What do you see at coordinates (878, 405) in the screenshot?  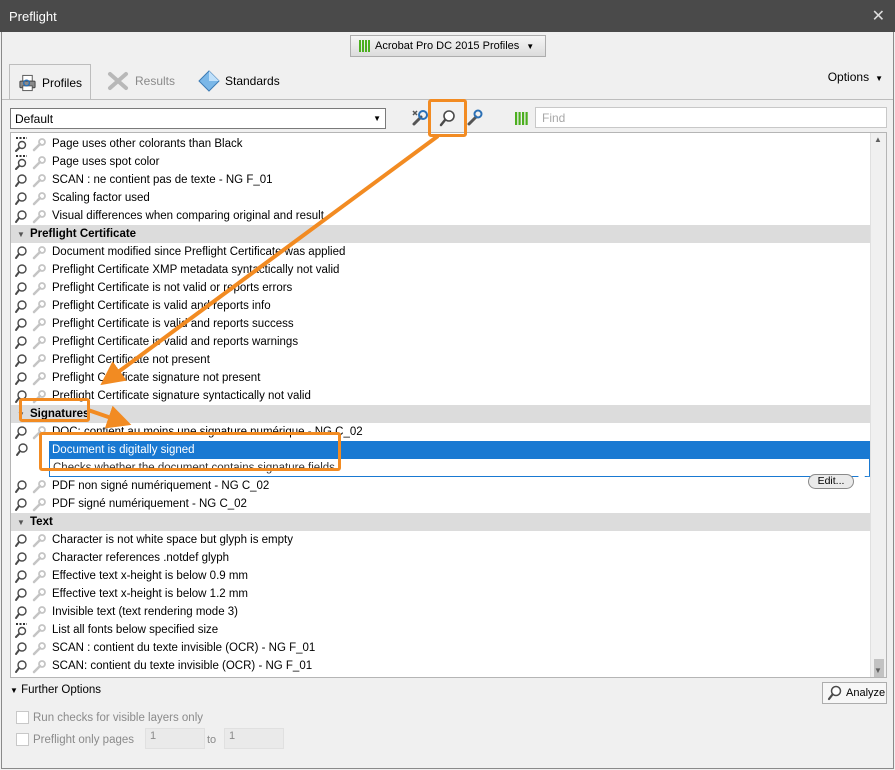 I see `list-scrollbar: ▲ ▼` at bounding box center [878, 405].